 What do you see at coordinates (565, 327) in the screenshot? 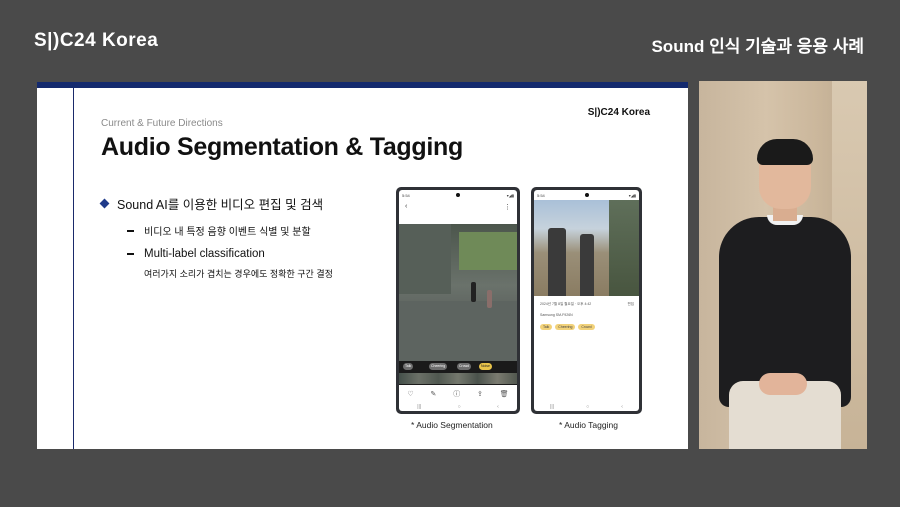
I see `sound-tag: Cheering` at bounding box center [565, 327].